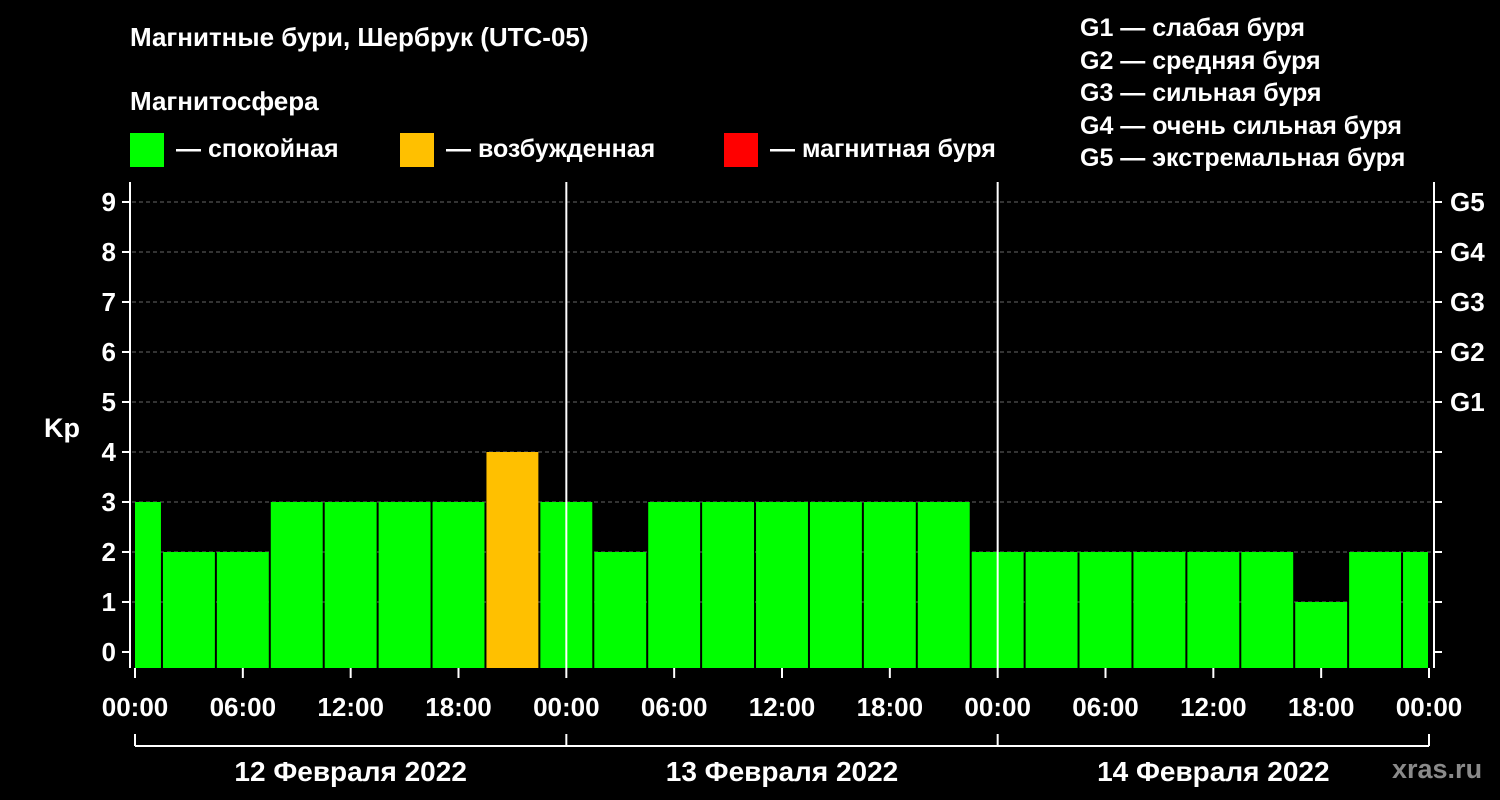 This screenshot has height=800, width=1500. I want to click on y-tick-label: 2, so click(109, 552).